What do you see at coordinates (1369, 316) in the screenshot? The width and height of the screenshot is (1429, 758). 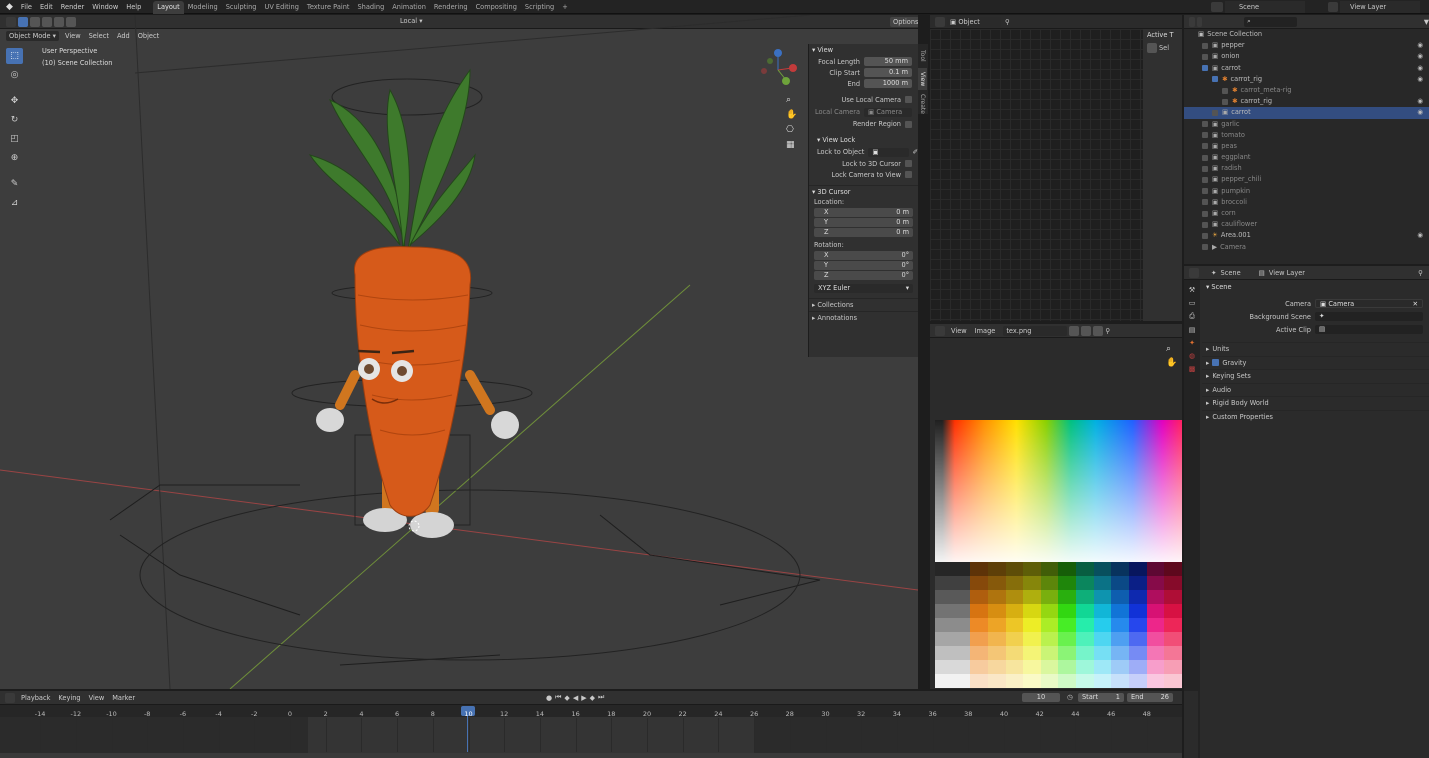 I see `background-scene-field: ✦` at bounding box center [1369, 316].